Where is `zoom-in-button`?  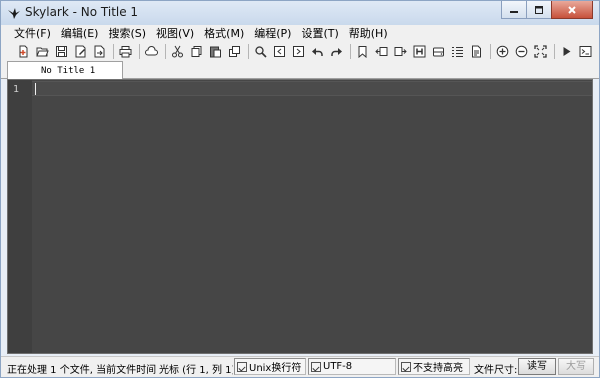
zoom-in-button is located at coordinates (502, 51).